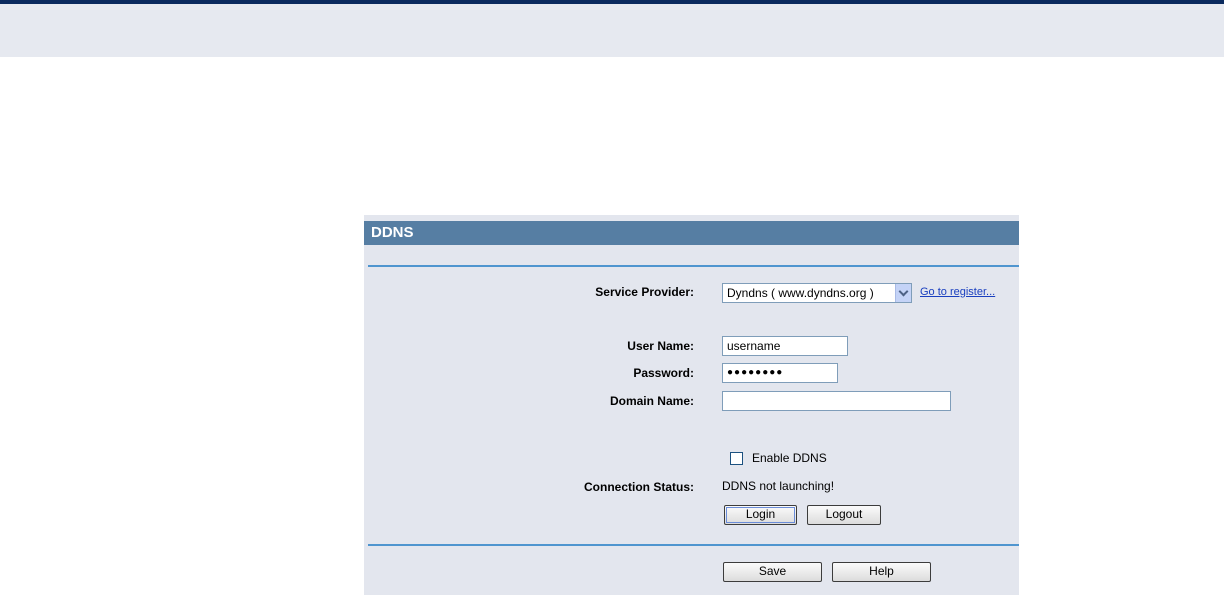 The height and width of the screenshot is (595, 1224). Describe the element at coordinates (663, 373) in the screenshot. I see `password-label: Password:` at that location.